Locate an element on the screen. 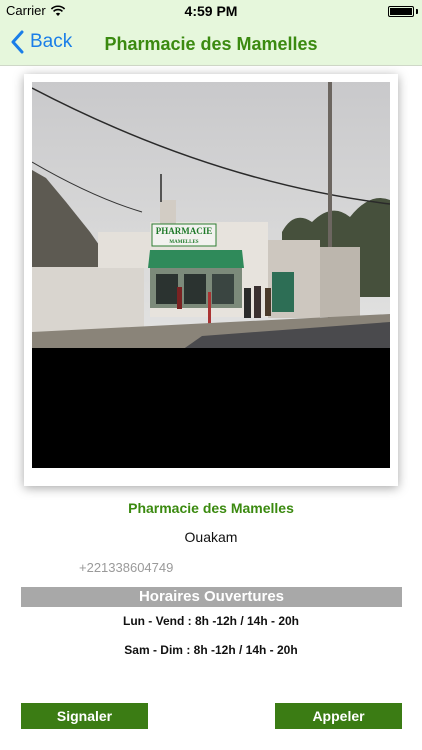 The width and height of the screenshot is (422, 750). pharmacy-name: Pharmacie des Mamelles is located at coordinates (211, 508).